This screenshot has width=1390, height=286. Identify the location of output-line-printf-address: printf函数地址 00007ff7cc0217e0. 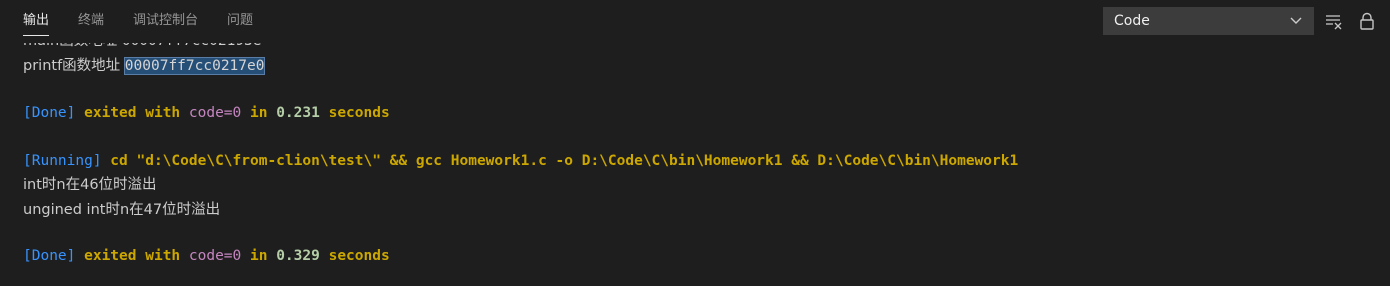
(144, 66).